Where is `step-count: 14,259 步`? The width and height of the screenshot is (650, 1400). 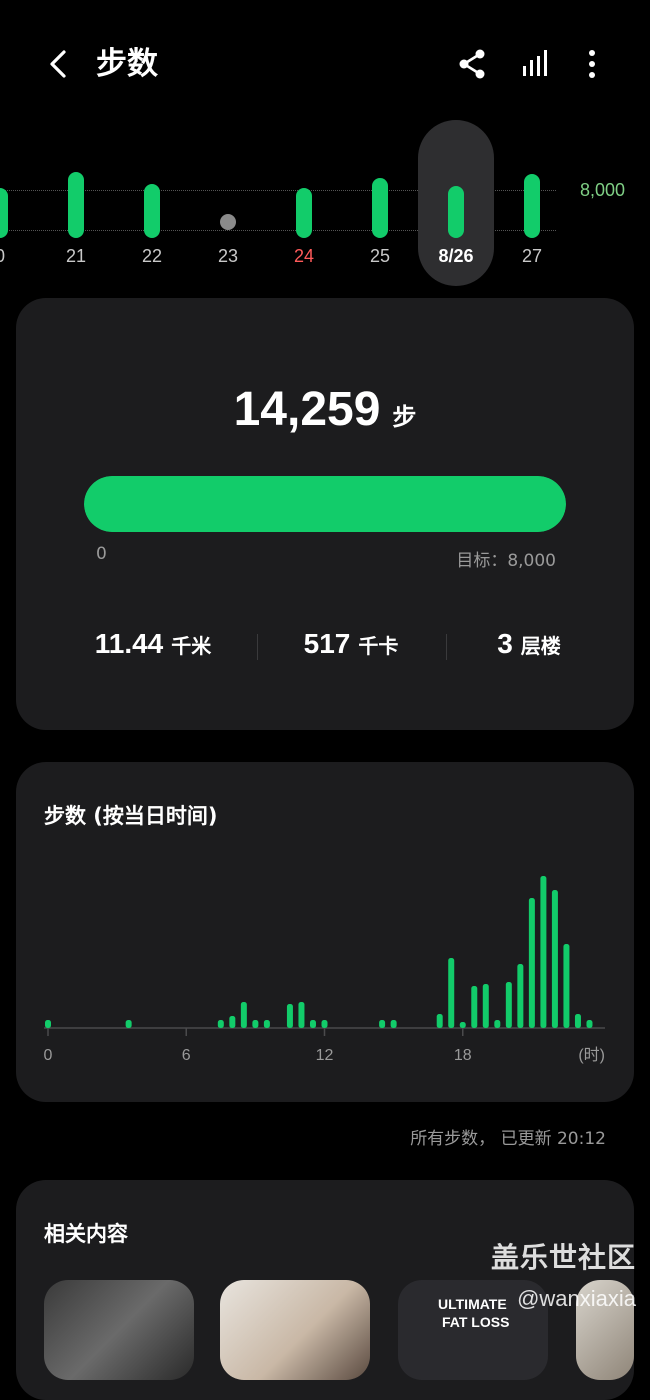
step-count: 14,259 步 is located at coordinates (325, 409).